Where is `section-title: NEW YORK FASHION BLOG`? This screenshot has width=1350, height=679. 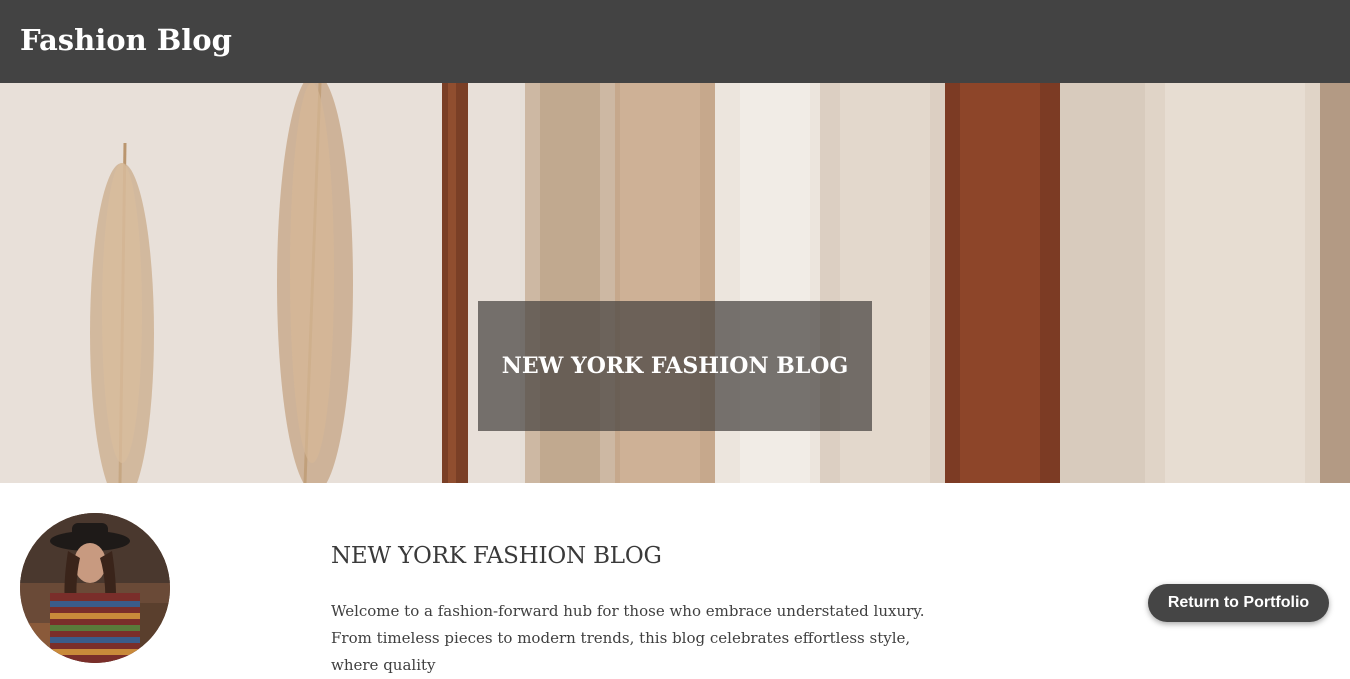 section-title: NEW YORK FASHION BLOG is located at coordinates (496, 556).